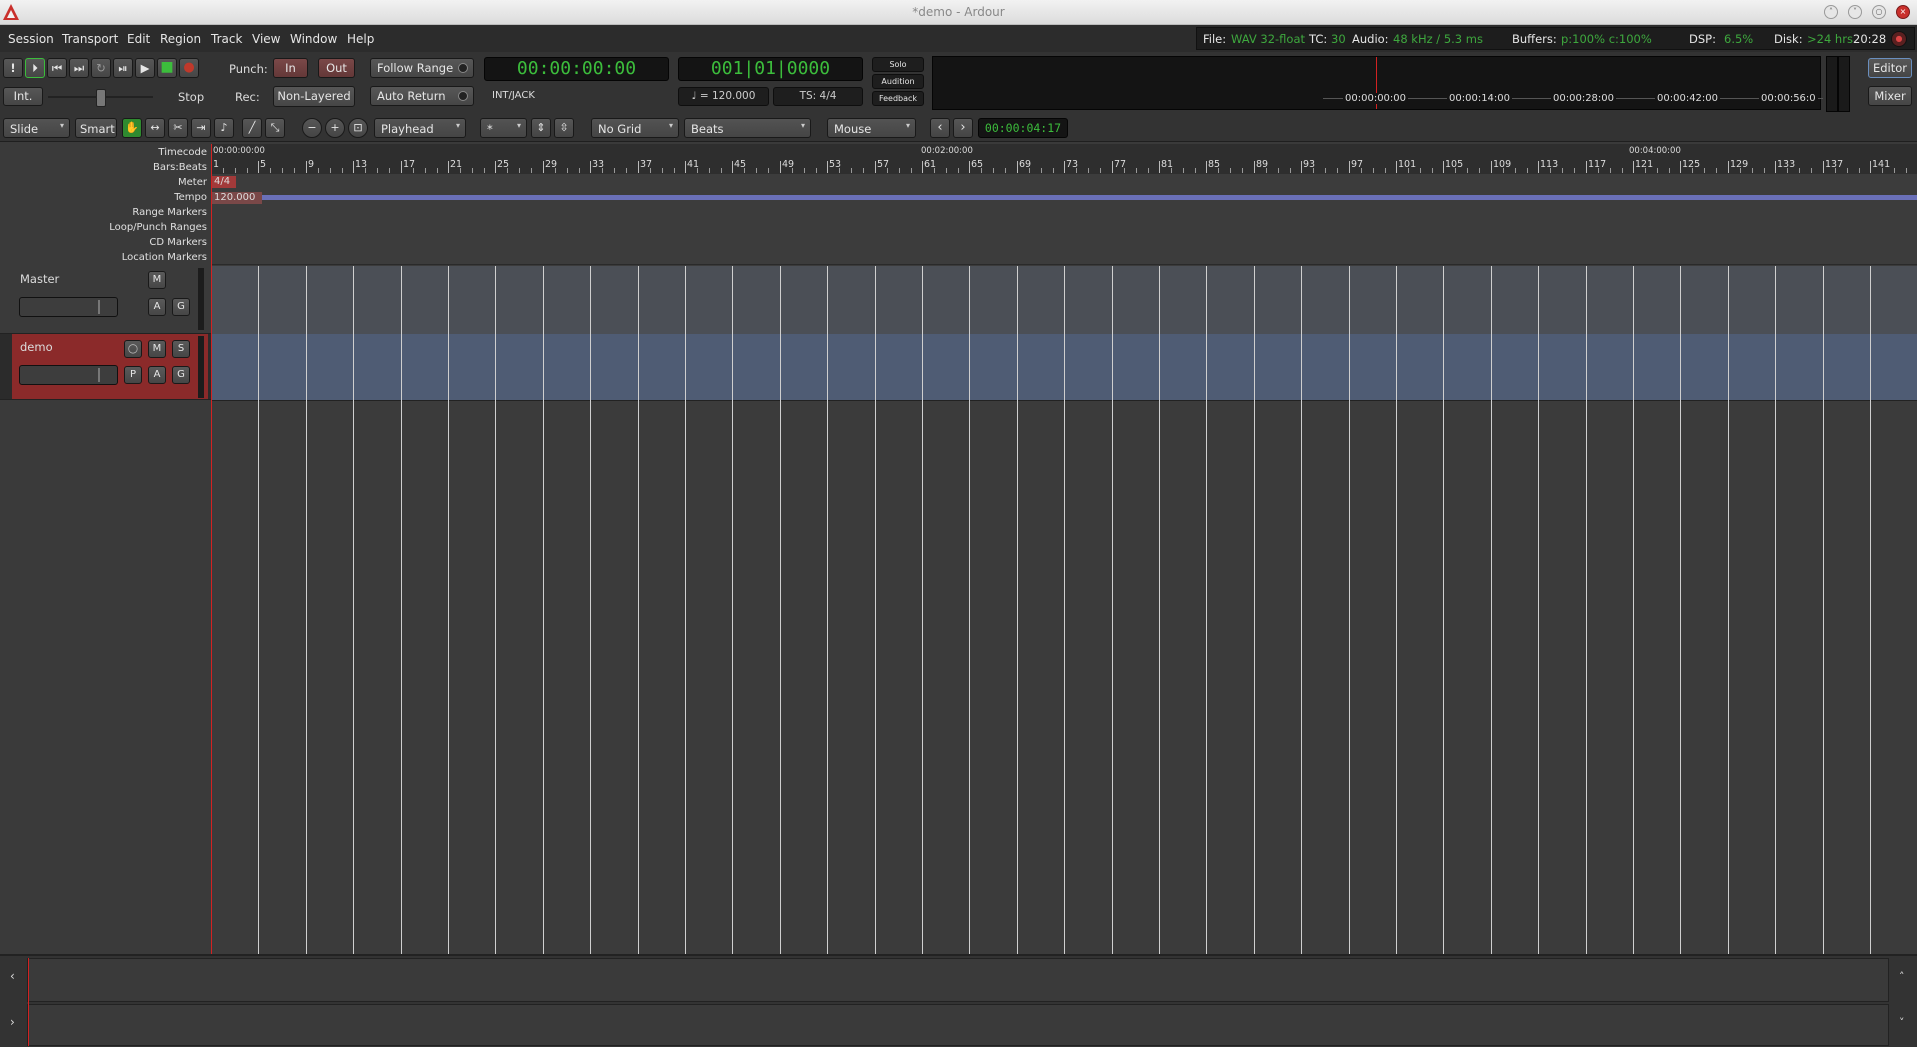 The image size is (1917, 1047). What do you see at coordinates (101, 68) in the screenshot?
I see `loop-icon: ↻` at bounding box center [101, 68].